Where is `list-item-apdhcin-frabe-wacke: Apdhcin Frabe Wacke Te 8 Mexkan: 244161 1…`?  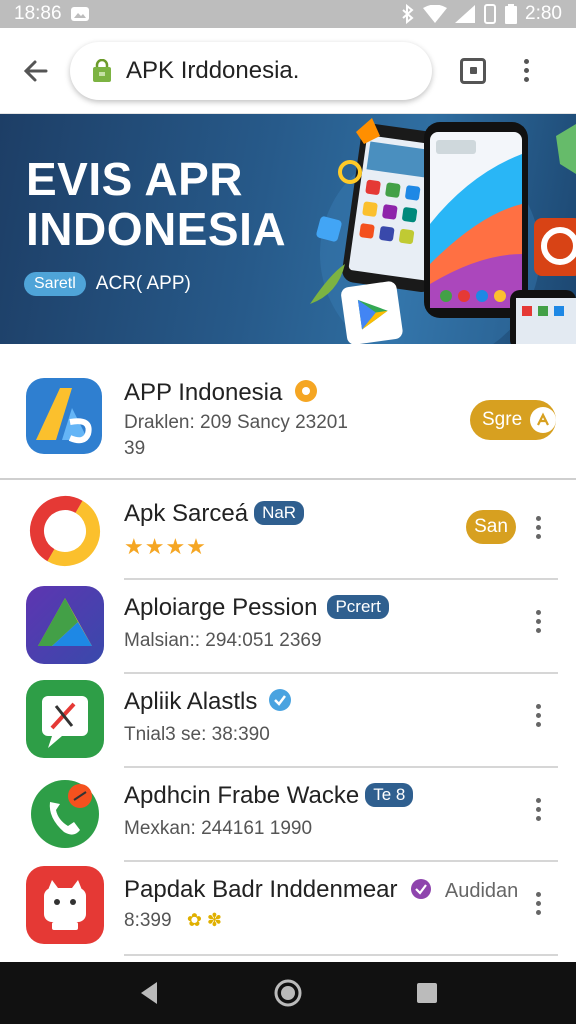 list-item-apdhcin-frabe-wacke: Apdhcin Frabe Wacke Te 8 Mexkan: 244161 1… is located at coordinates (288, 815).